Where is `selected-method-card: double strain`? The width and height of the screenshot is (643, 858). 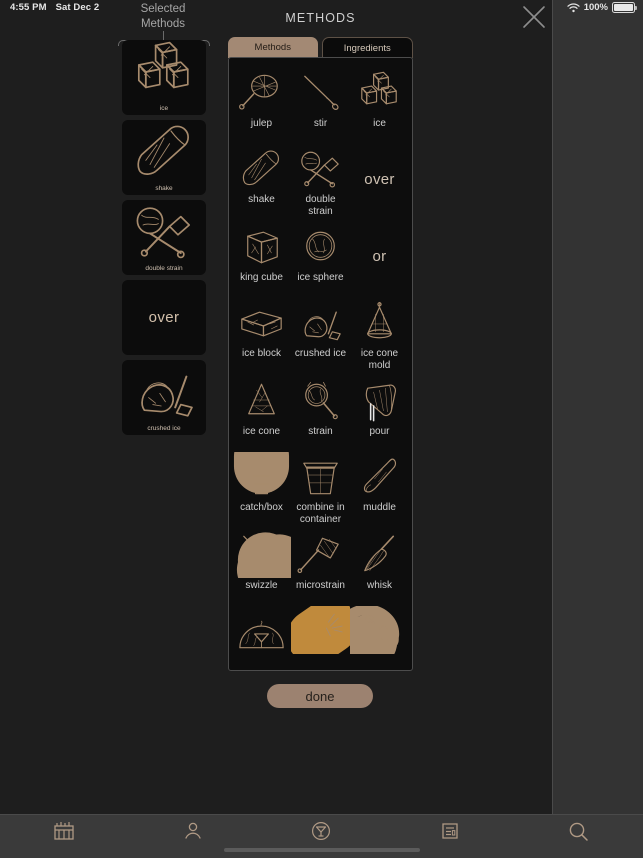 selected-method-card: double strain is located at coordinates (164, 237).